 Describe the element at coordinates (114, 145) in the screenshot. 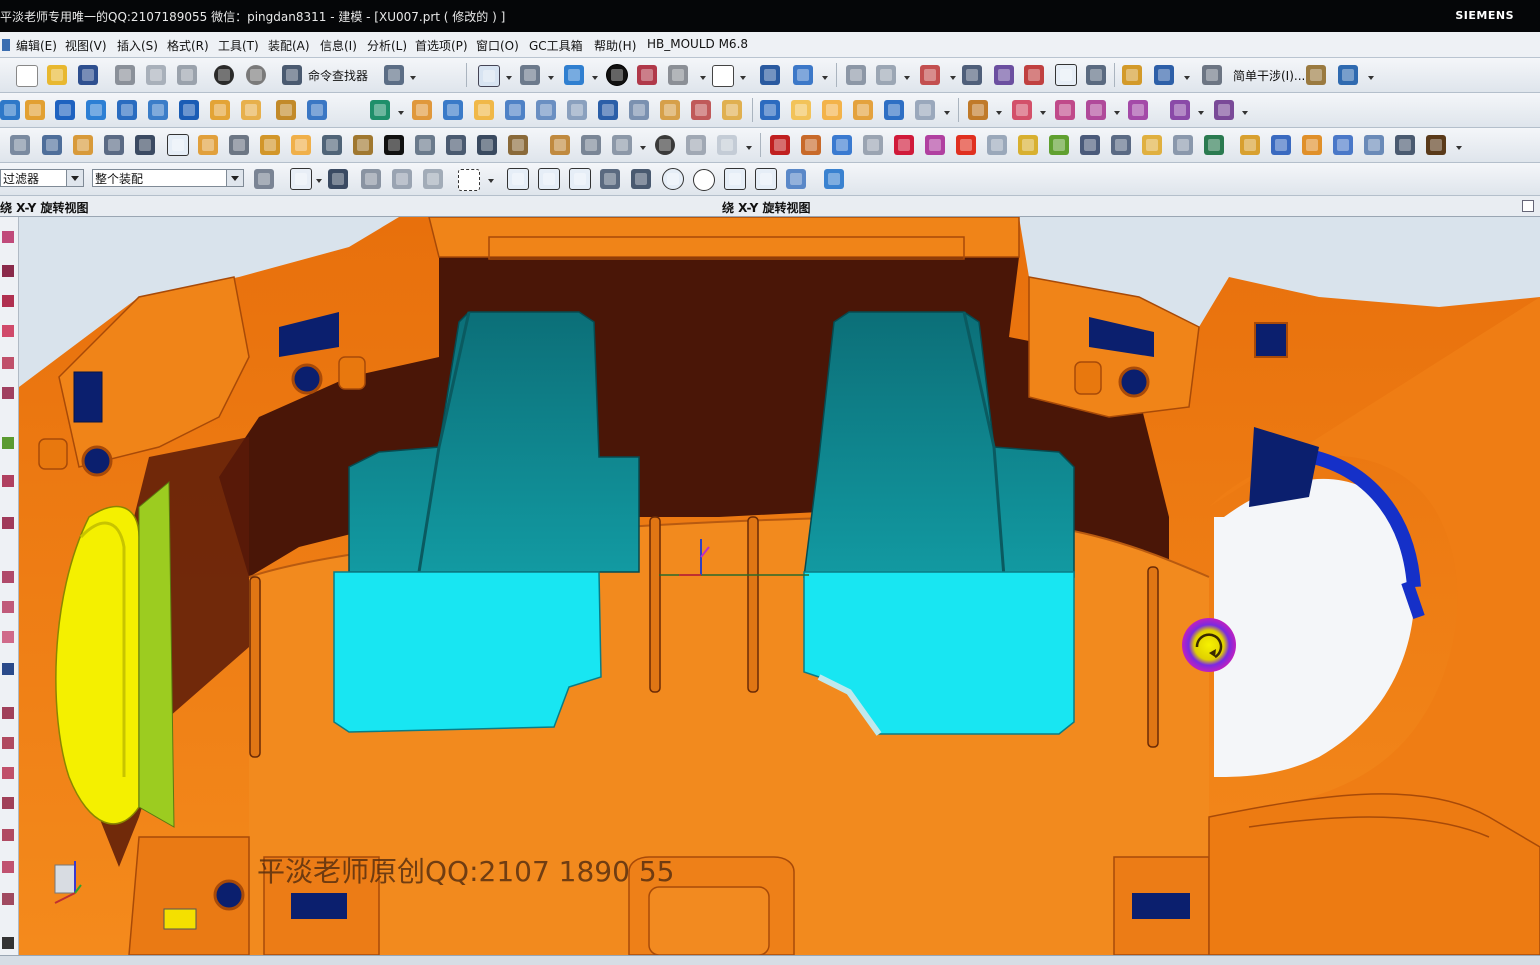

I see `layout-icon` at that location.